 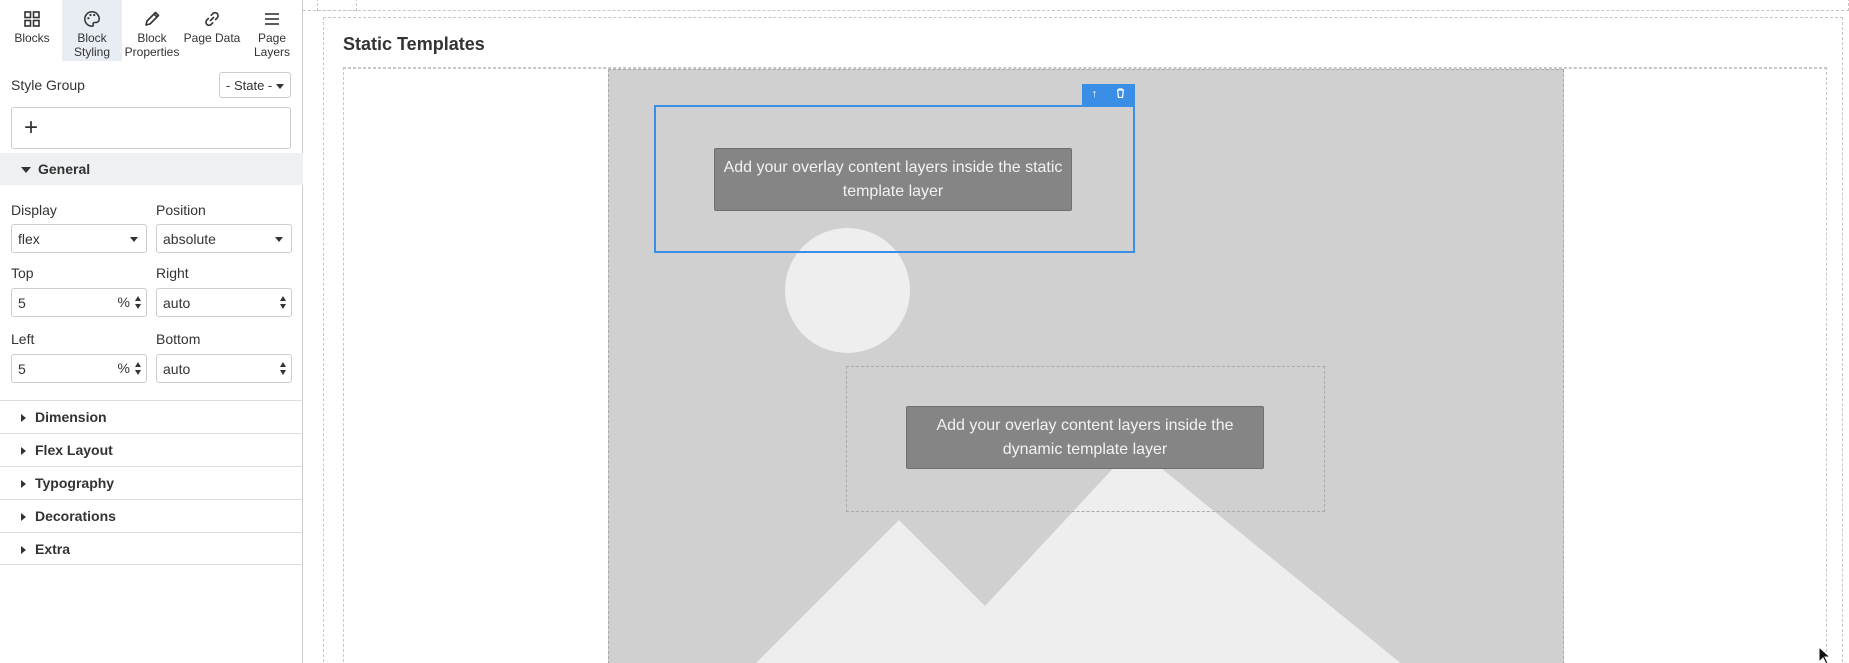 What do you see at coordinates (22, 303) in the screenshot?
I see `top-input-value: 5` at bounding box center [22, 303].